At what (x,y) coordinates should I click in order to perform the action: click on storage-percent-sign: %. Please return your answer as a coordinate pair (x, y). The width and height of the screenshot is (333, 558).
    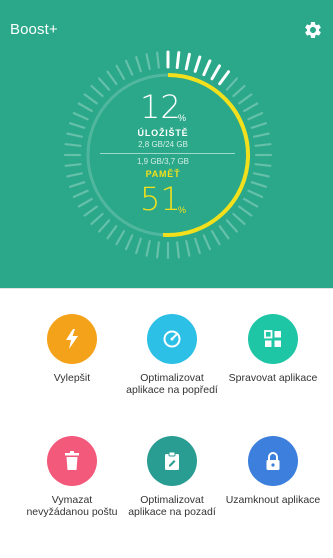
    Looking at the image, I should click on (182, 118).